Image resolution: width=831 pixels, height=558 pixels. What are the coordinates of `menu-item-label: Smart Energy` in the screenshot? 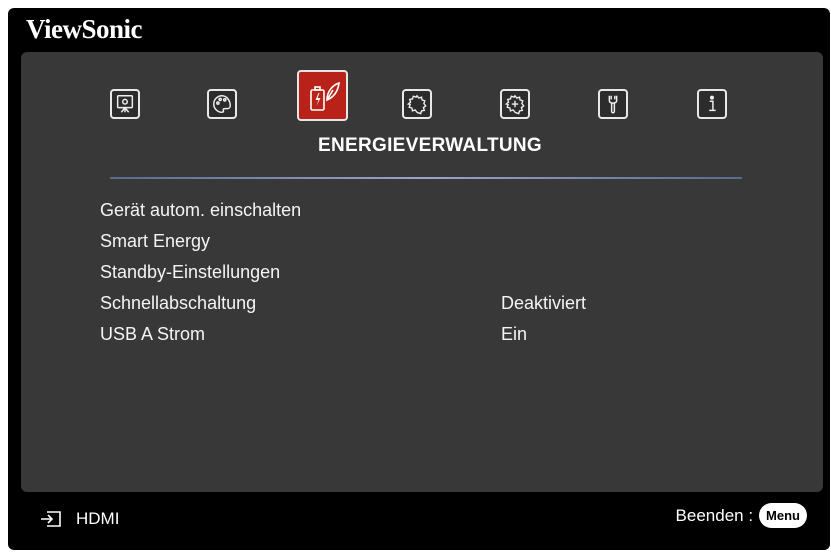 It's located at (155, 241).